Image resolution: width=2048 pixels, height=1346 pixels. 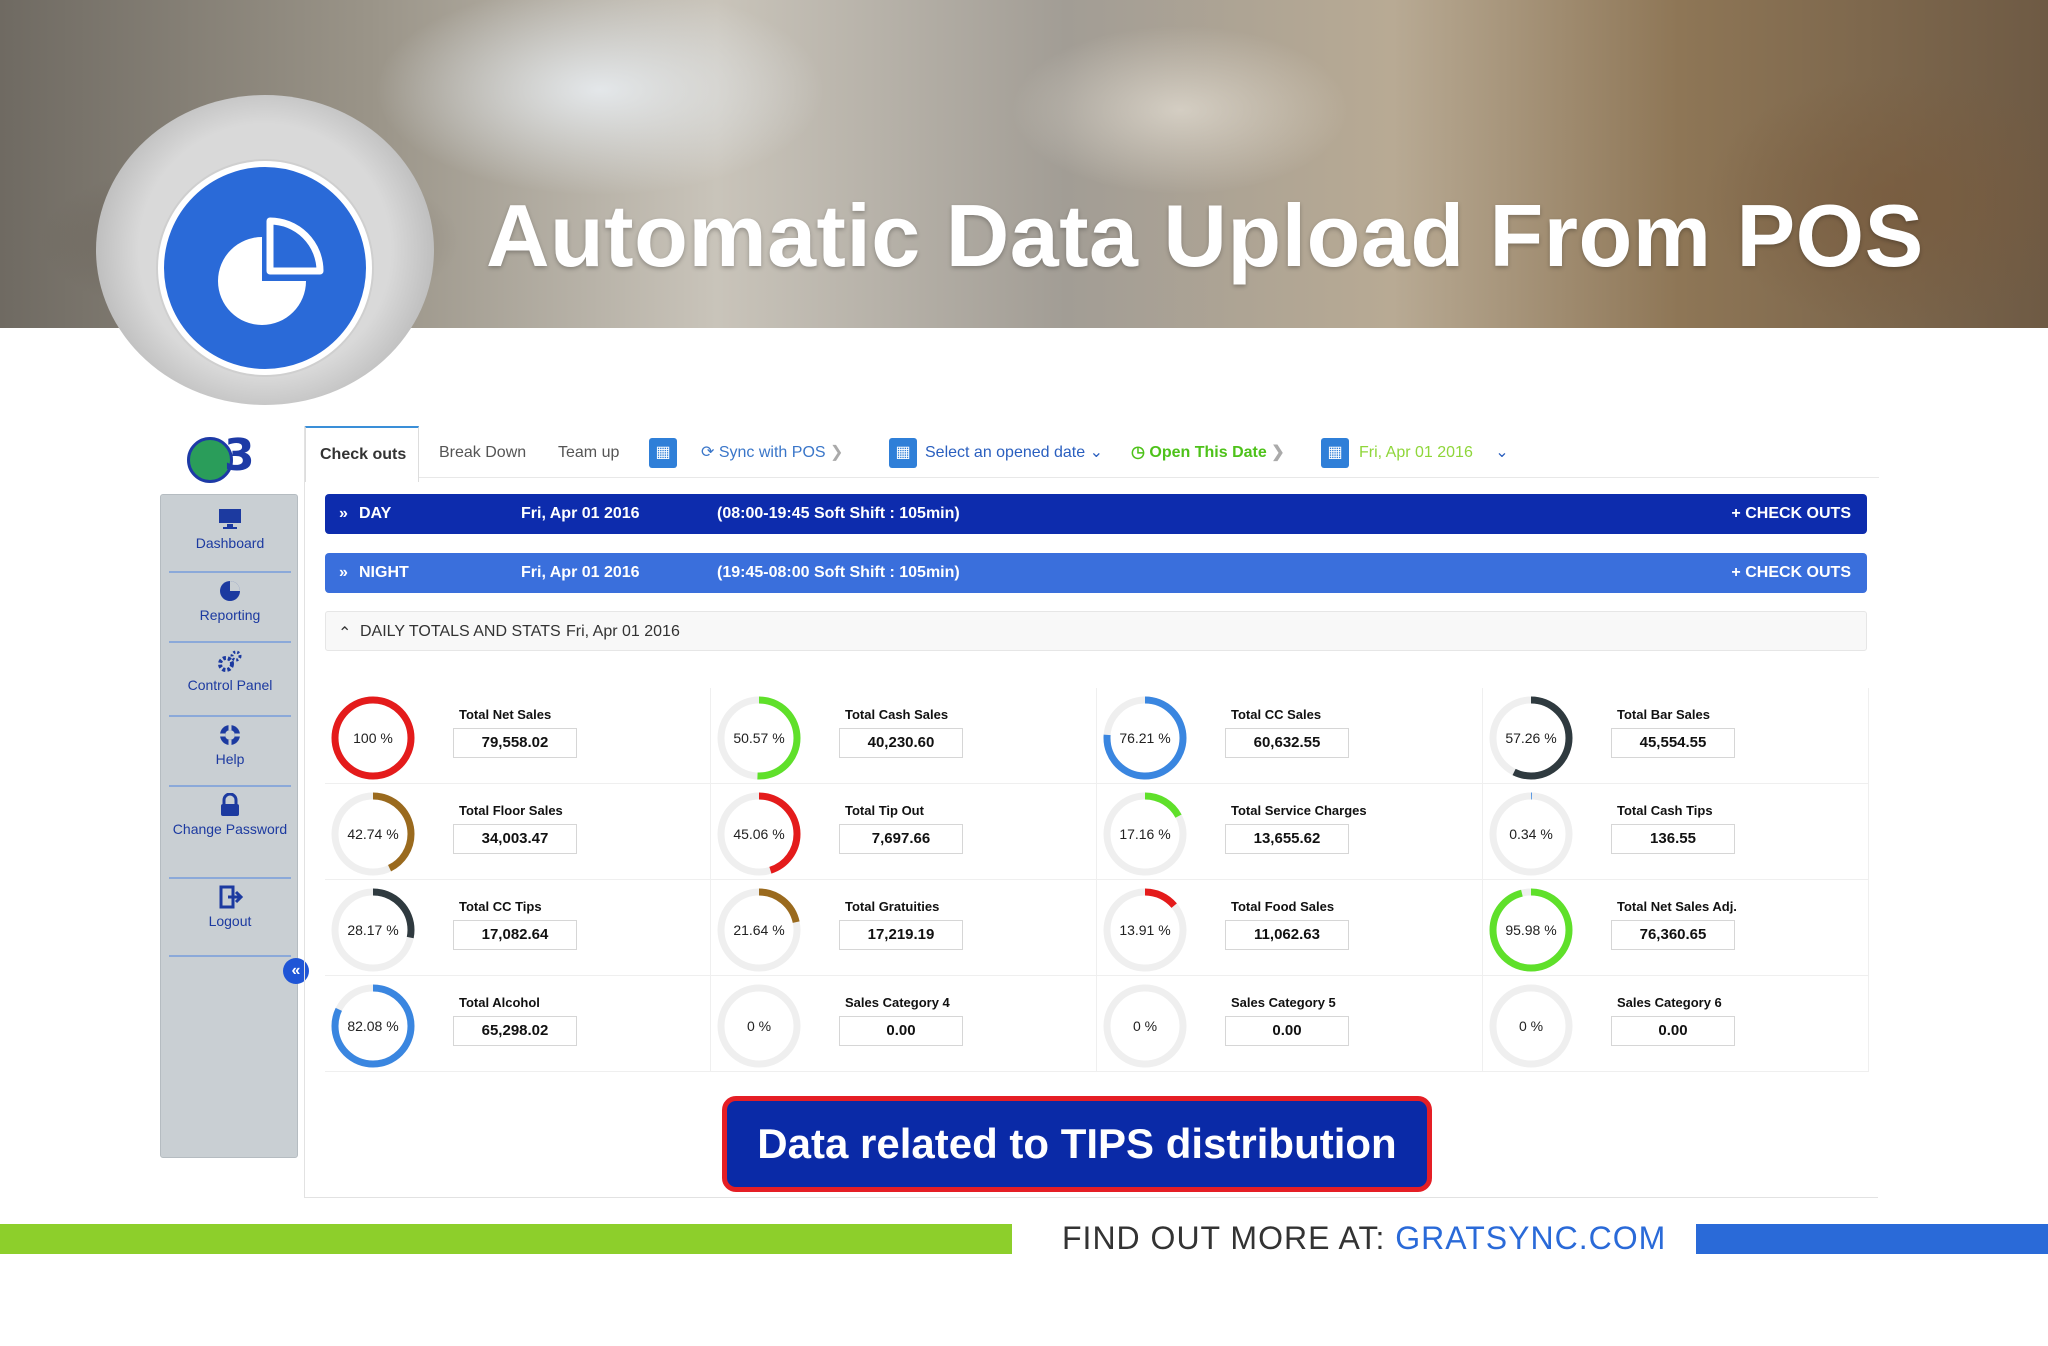 I want to click on calendar-current-icon: ▦, so click(x=1335, y=453).